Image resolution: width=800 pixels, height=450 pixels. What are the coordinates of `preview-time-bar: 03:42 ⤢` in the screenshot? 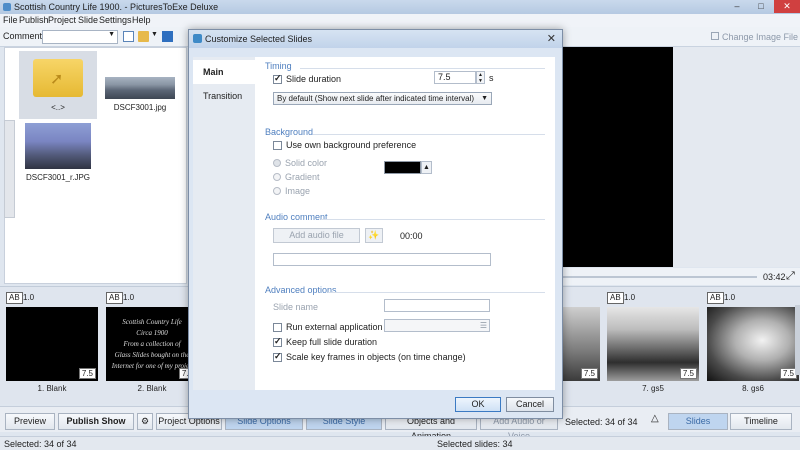 It's located at (677, 276).